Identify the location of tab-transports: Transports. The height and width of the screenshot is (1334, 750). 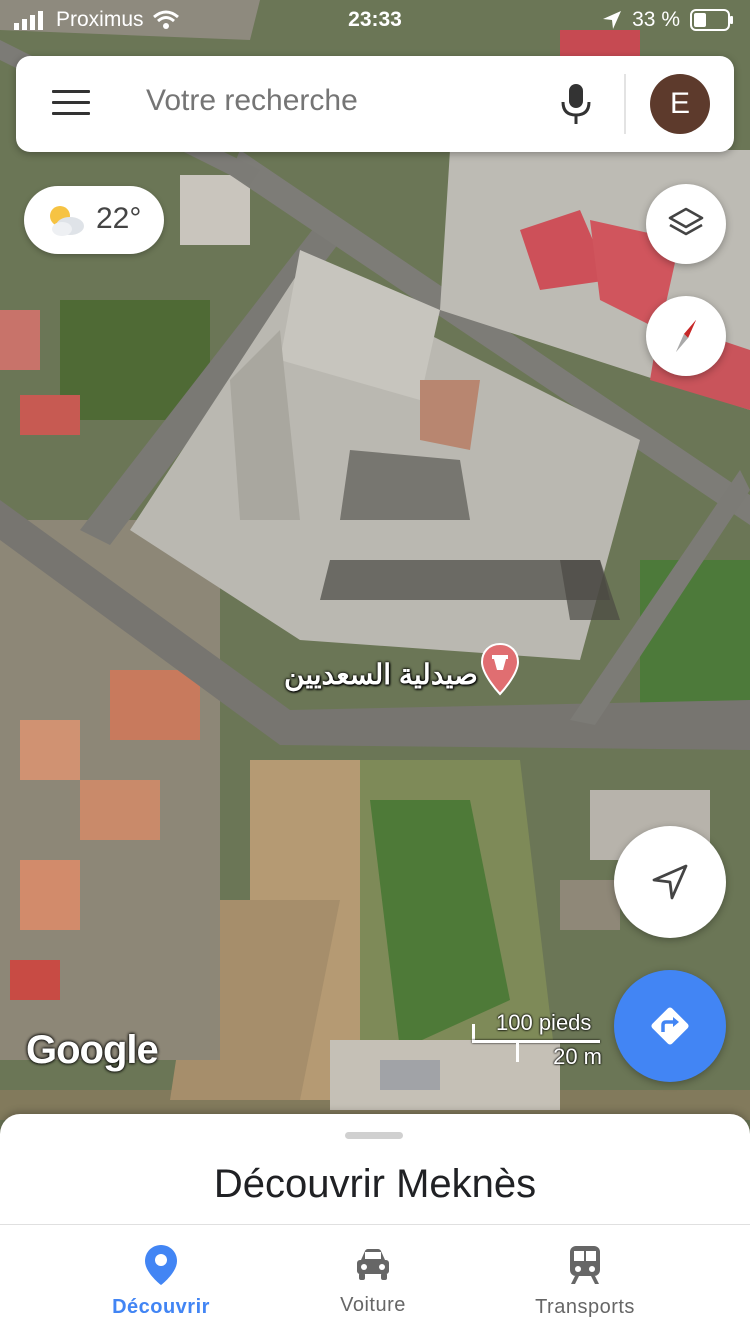
(585, 1281).